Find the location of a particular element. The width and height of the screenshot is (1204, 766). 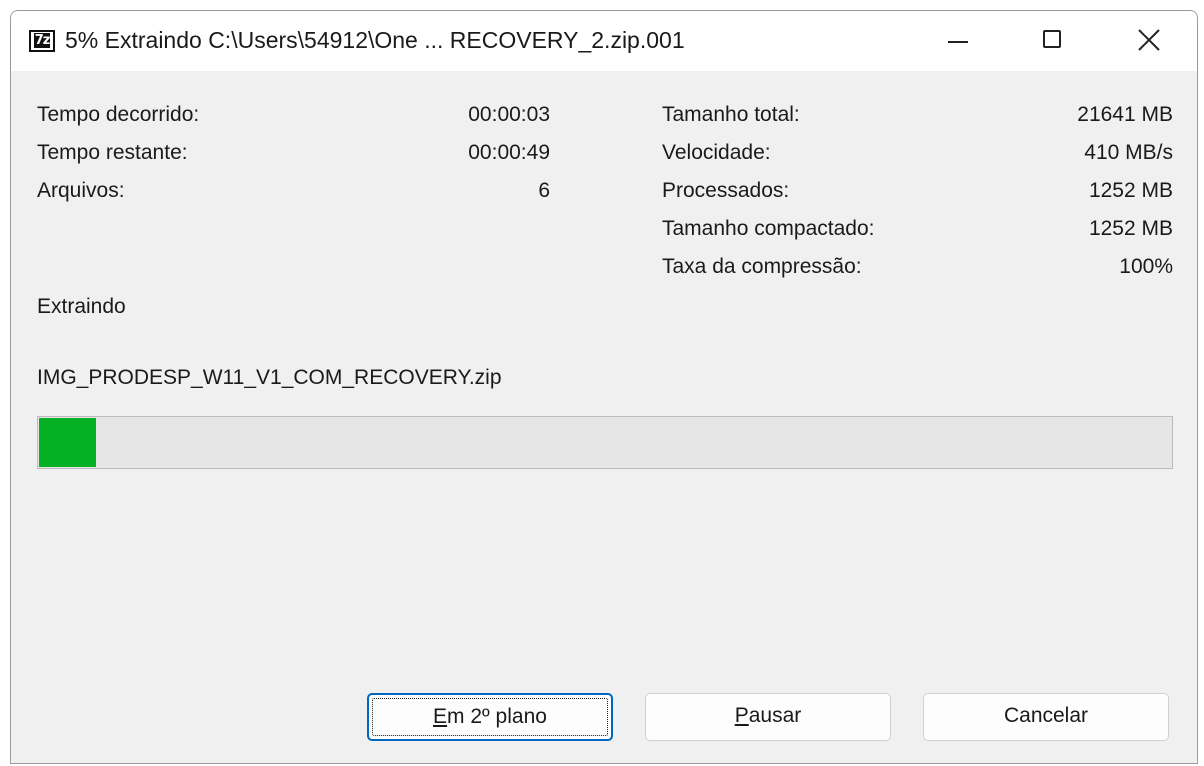

close-icon is located at coordinates (1149, 40).